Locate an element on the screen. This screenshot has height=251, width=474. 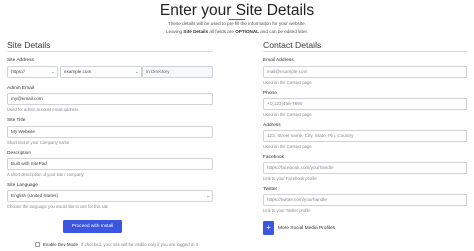
intro-line-2-pre: Leaving is located at coordinates (175, 31).